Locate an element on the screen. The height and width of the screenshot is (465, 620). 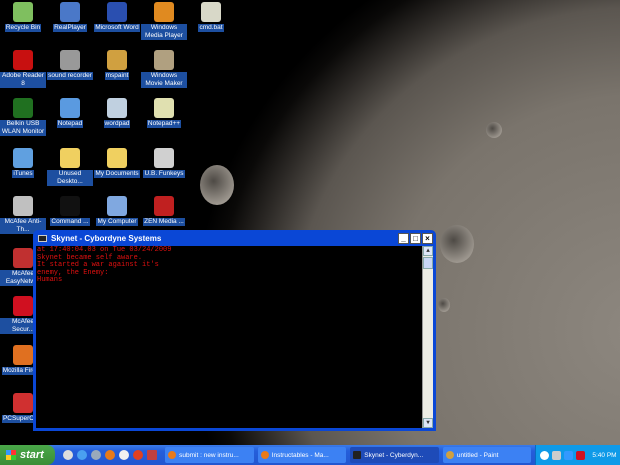
system-tray: 5:40 PM is located at coordinates (577, 455).